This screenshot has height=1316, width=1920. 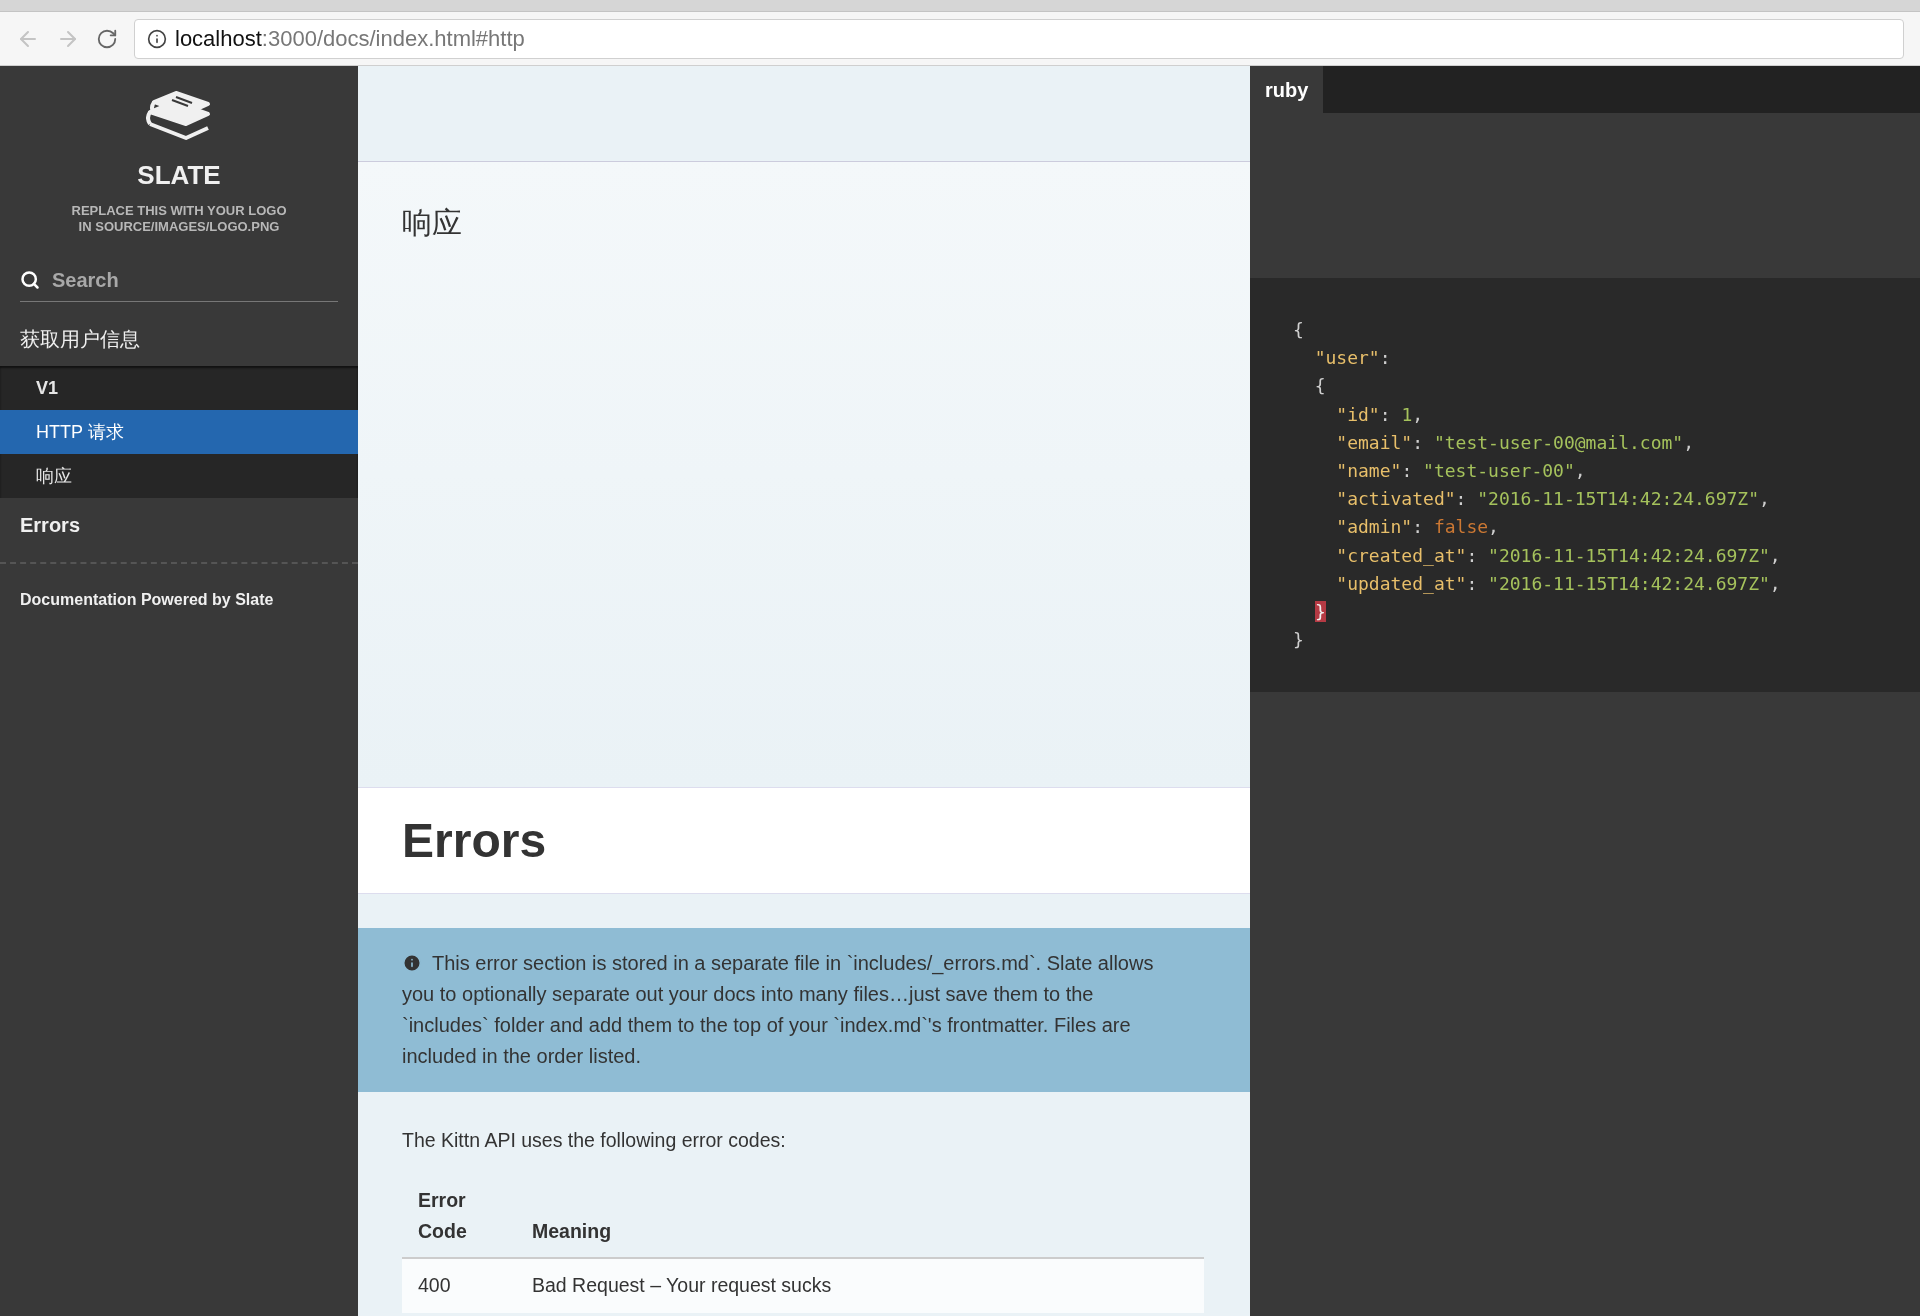 What do you see at coordinates (1379, 414) in the screenshot?
I see `code-line: "id": 1,` at bounding box center [1379, 414].